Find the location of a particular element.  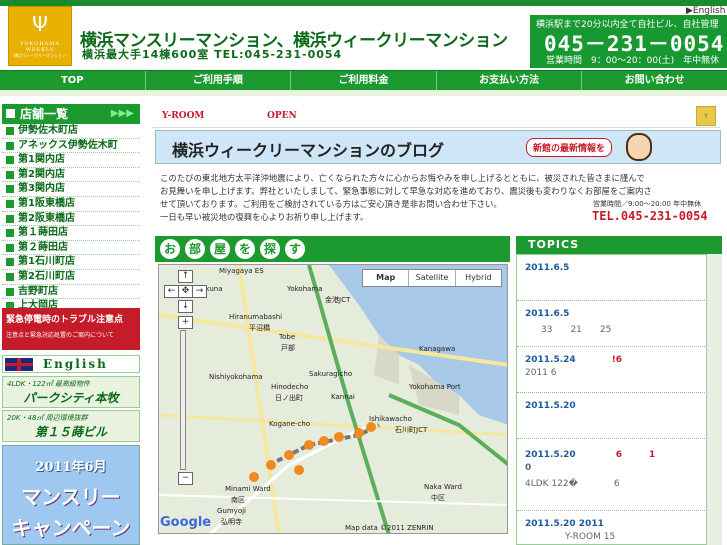

shop-item: 第2関内店 is located at coordinates (71, 175).